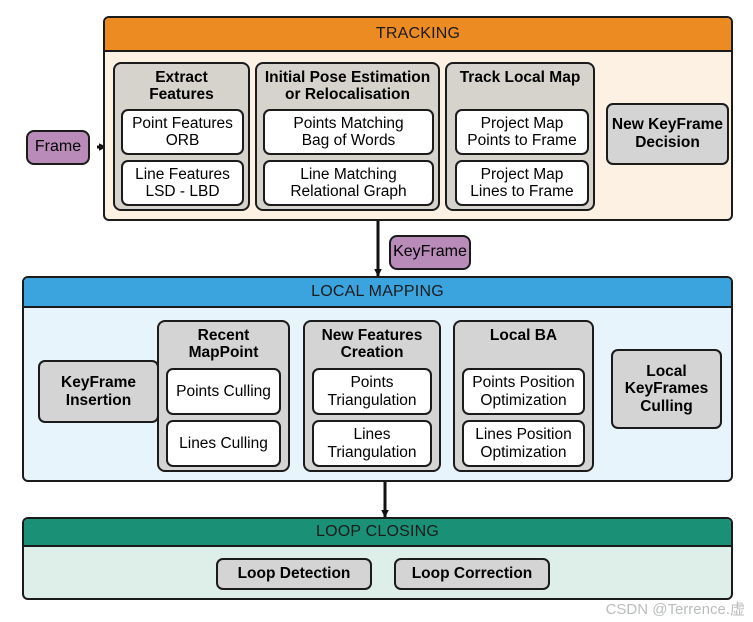 This screenshot has width=753, height=622. What do you see at coordinates (98, 391) in the screenshot?
I see `node-keyframe-insertion: KeyFrame Insertion` at bounding box center [98, 391].